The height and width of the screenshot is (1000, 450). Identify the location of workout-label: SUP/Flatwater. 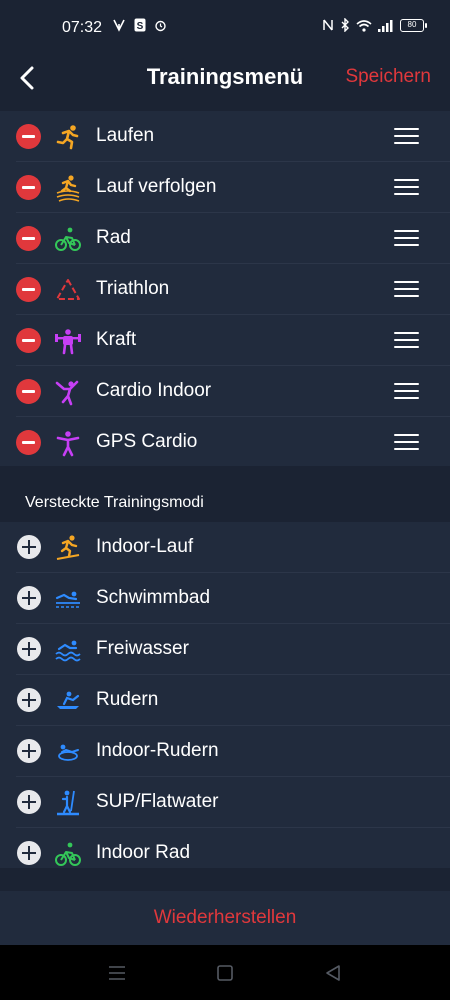
(157, 801).